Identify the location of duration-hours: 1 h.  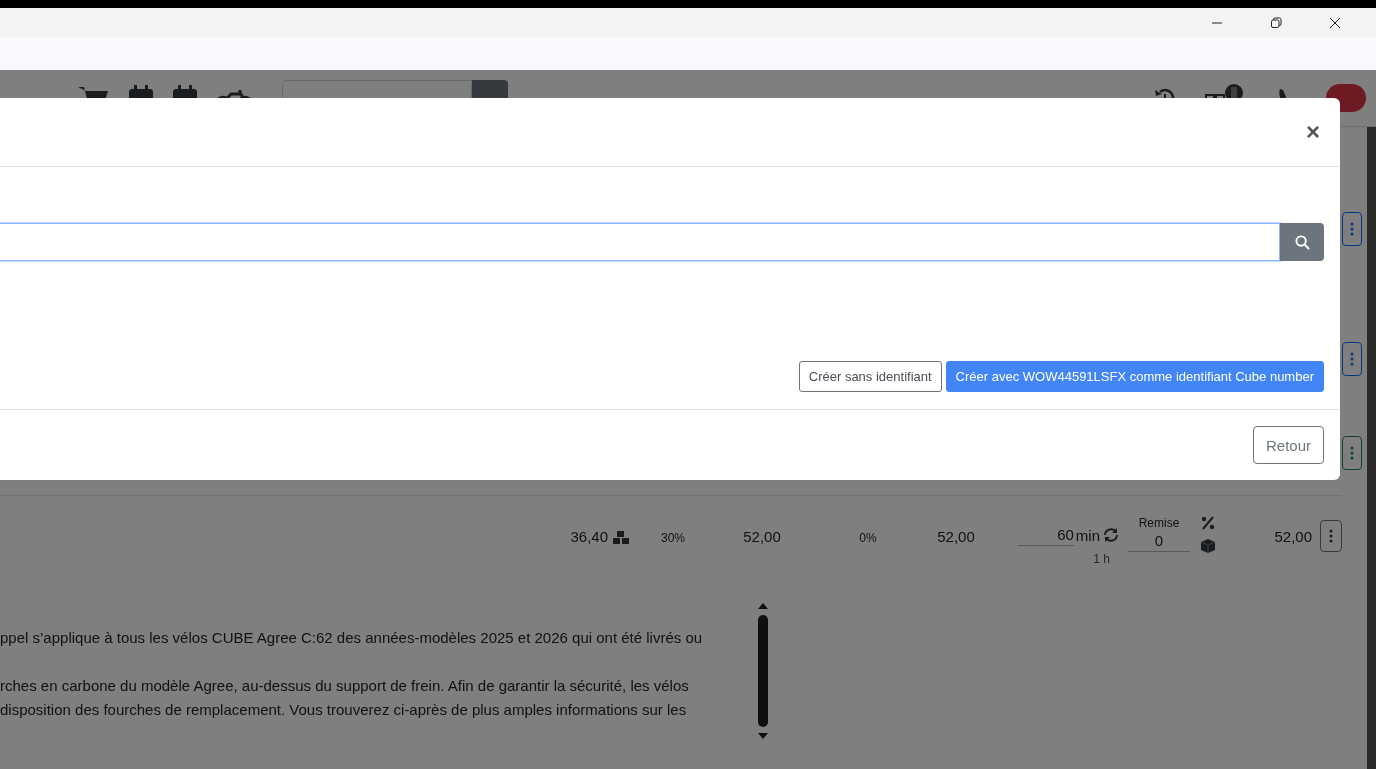
(1101, 559).